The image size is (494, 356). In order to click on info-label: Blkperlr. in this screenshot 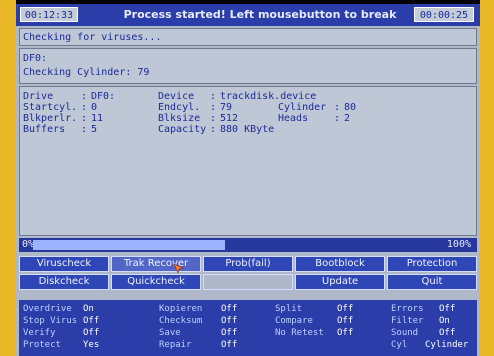, I will do `click(50, 118)`.